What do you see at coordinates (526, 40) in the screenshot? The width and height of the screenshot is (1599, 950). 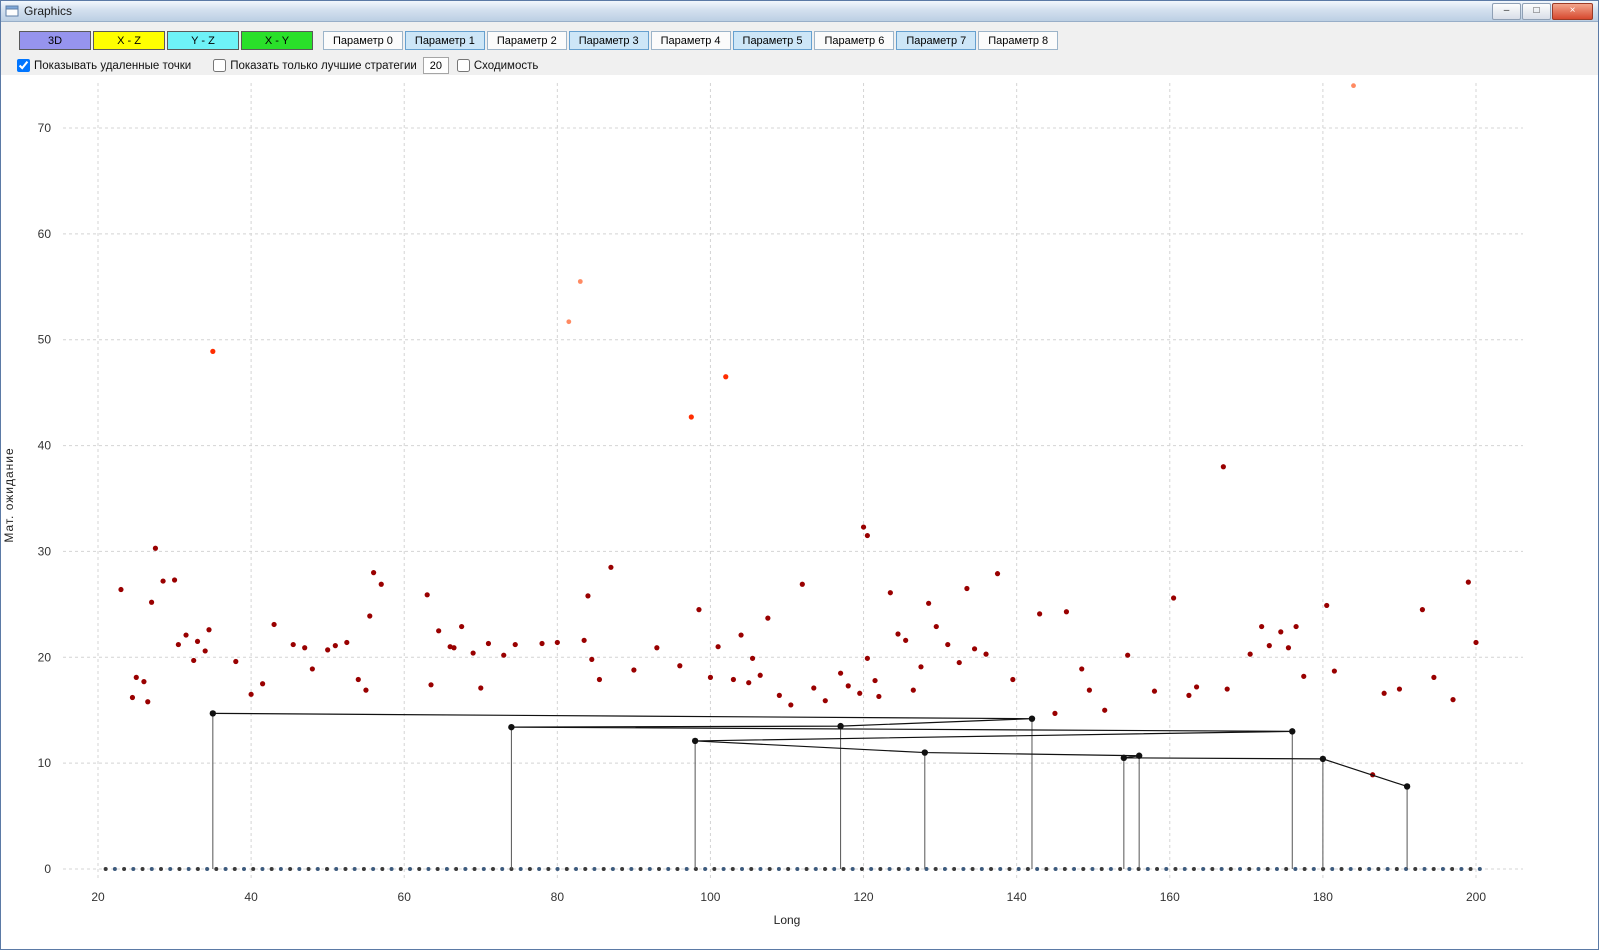 I see `param-2-button: Параметр 2` at bounding box center [526, 40].